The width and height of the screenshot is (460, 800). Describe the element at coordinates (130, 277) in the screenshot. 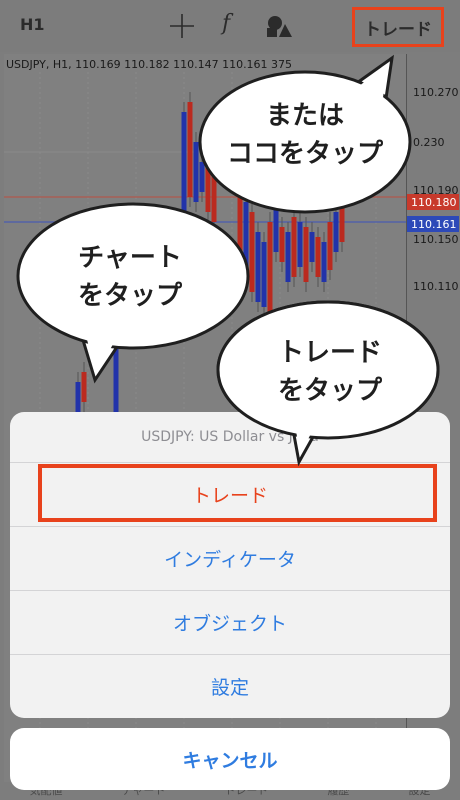

I see `callout-text-left: チャート をタップ` at that location.